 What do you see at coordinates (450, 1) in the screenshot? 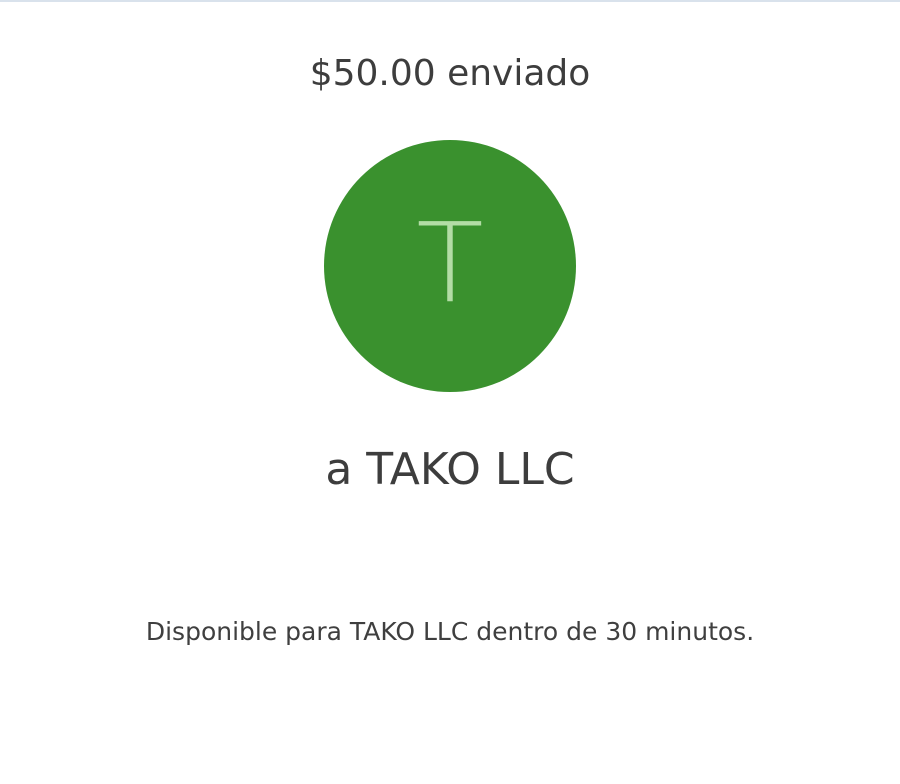
I see `top-divider` at bounding box center [450, 1].